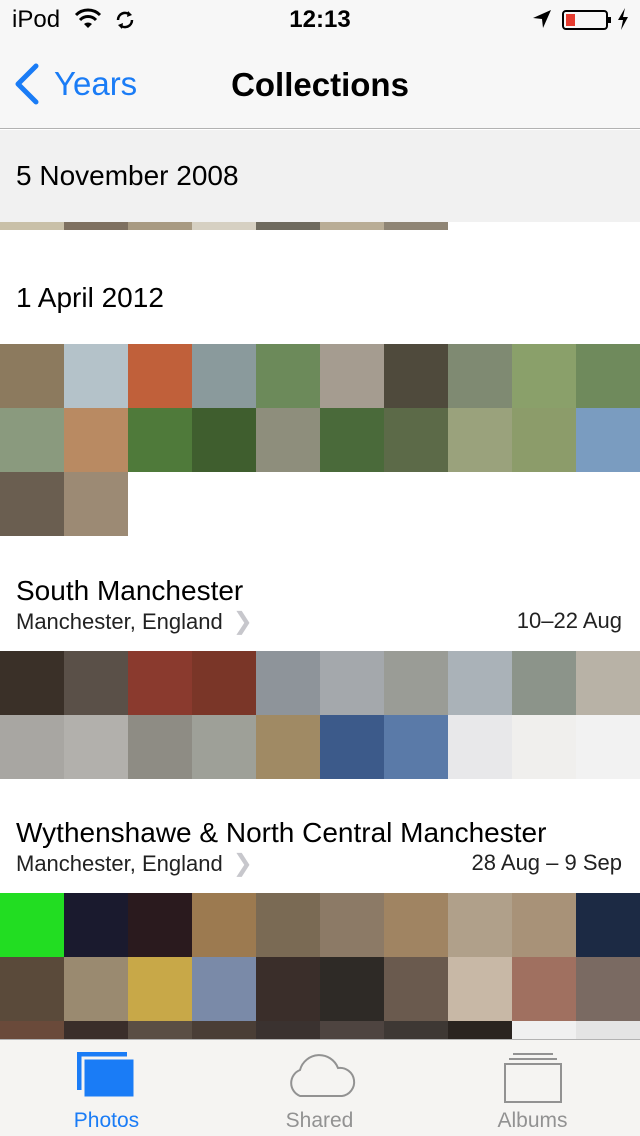  What do you see at coordinates (532, 1088) in the screenshot?
I see `tab-albums: Albums` at bounding box center [532, 1088].